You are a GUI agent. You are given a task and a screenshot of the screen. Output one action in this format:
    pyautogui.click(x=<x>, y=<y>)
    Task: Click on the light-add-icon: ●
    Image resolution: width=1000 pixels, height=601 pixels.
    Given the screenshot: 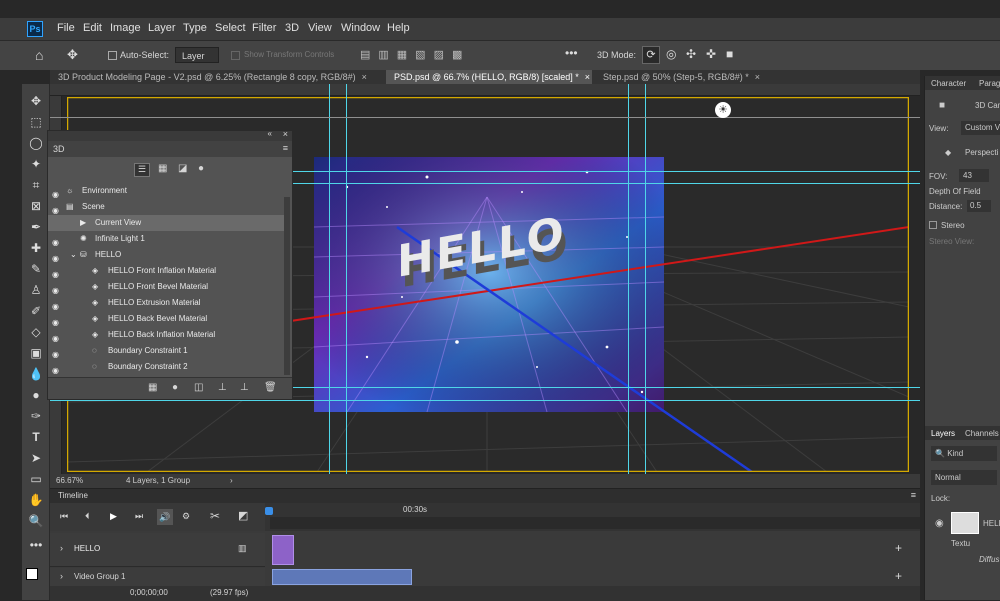 What is the action you would take?
    pyautogui.click(x=175, y=387)
    